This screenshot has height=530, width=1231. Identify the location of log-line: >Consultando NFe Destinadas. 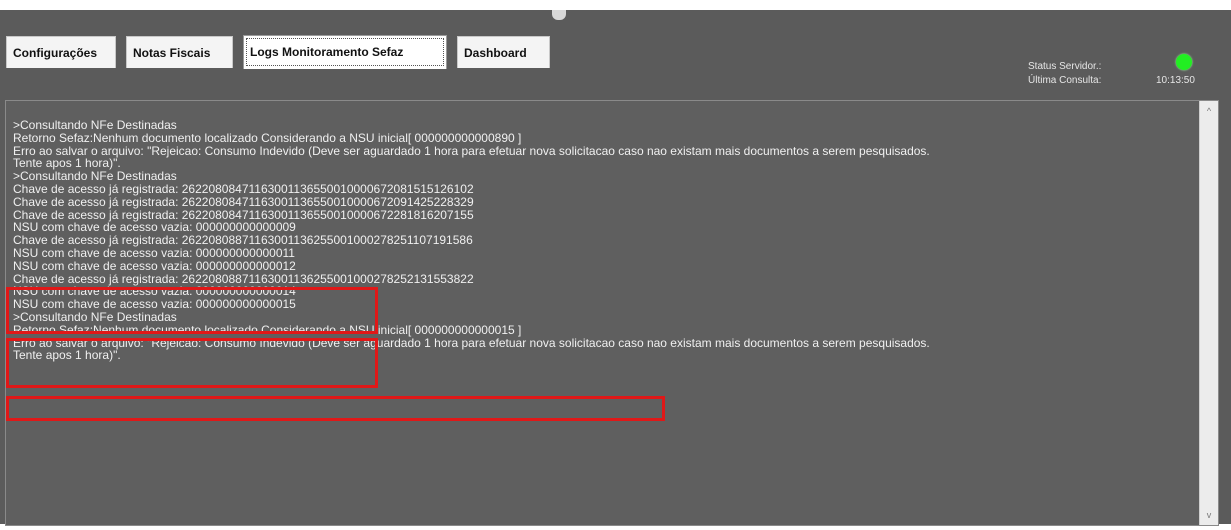
(95, 125).